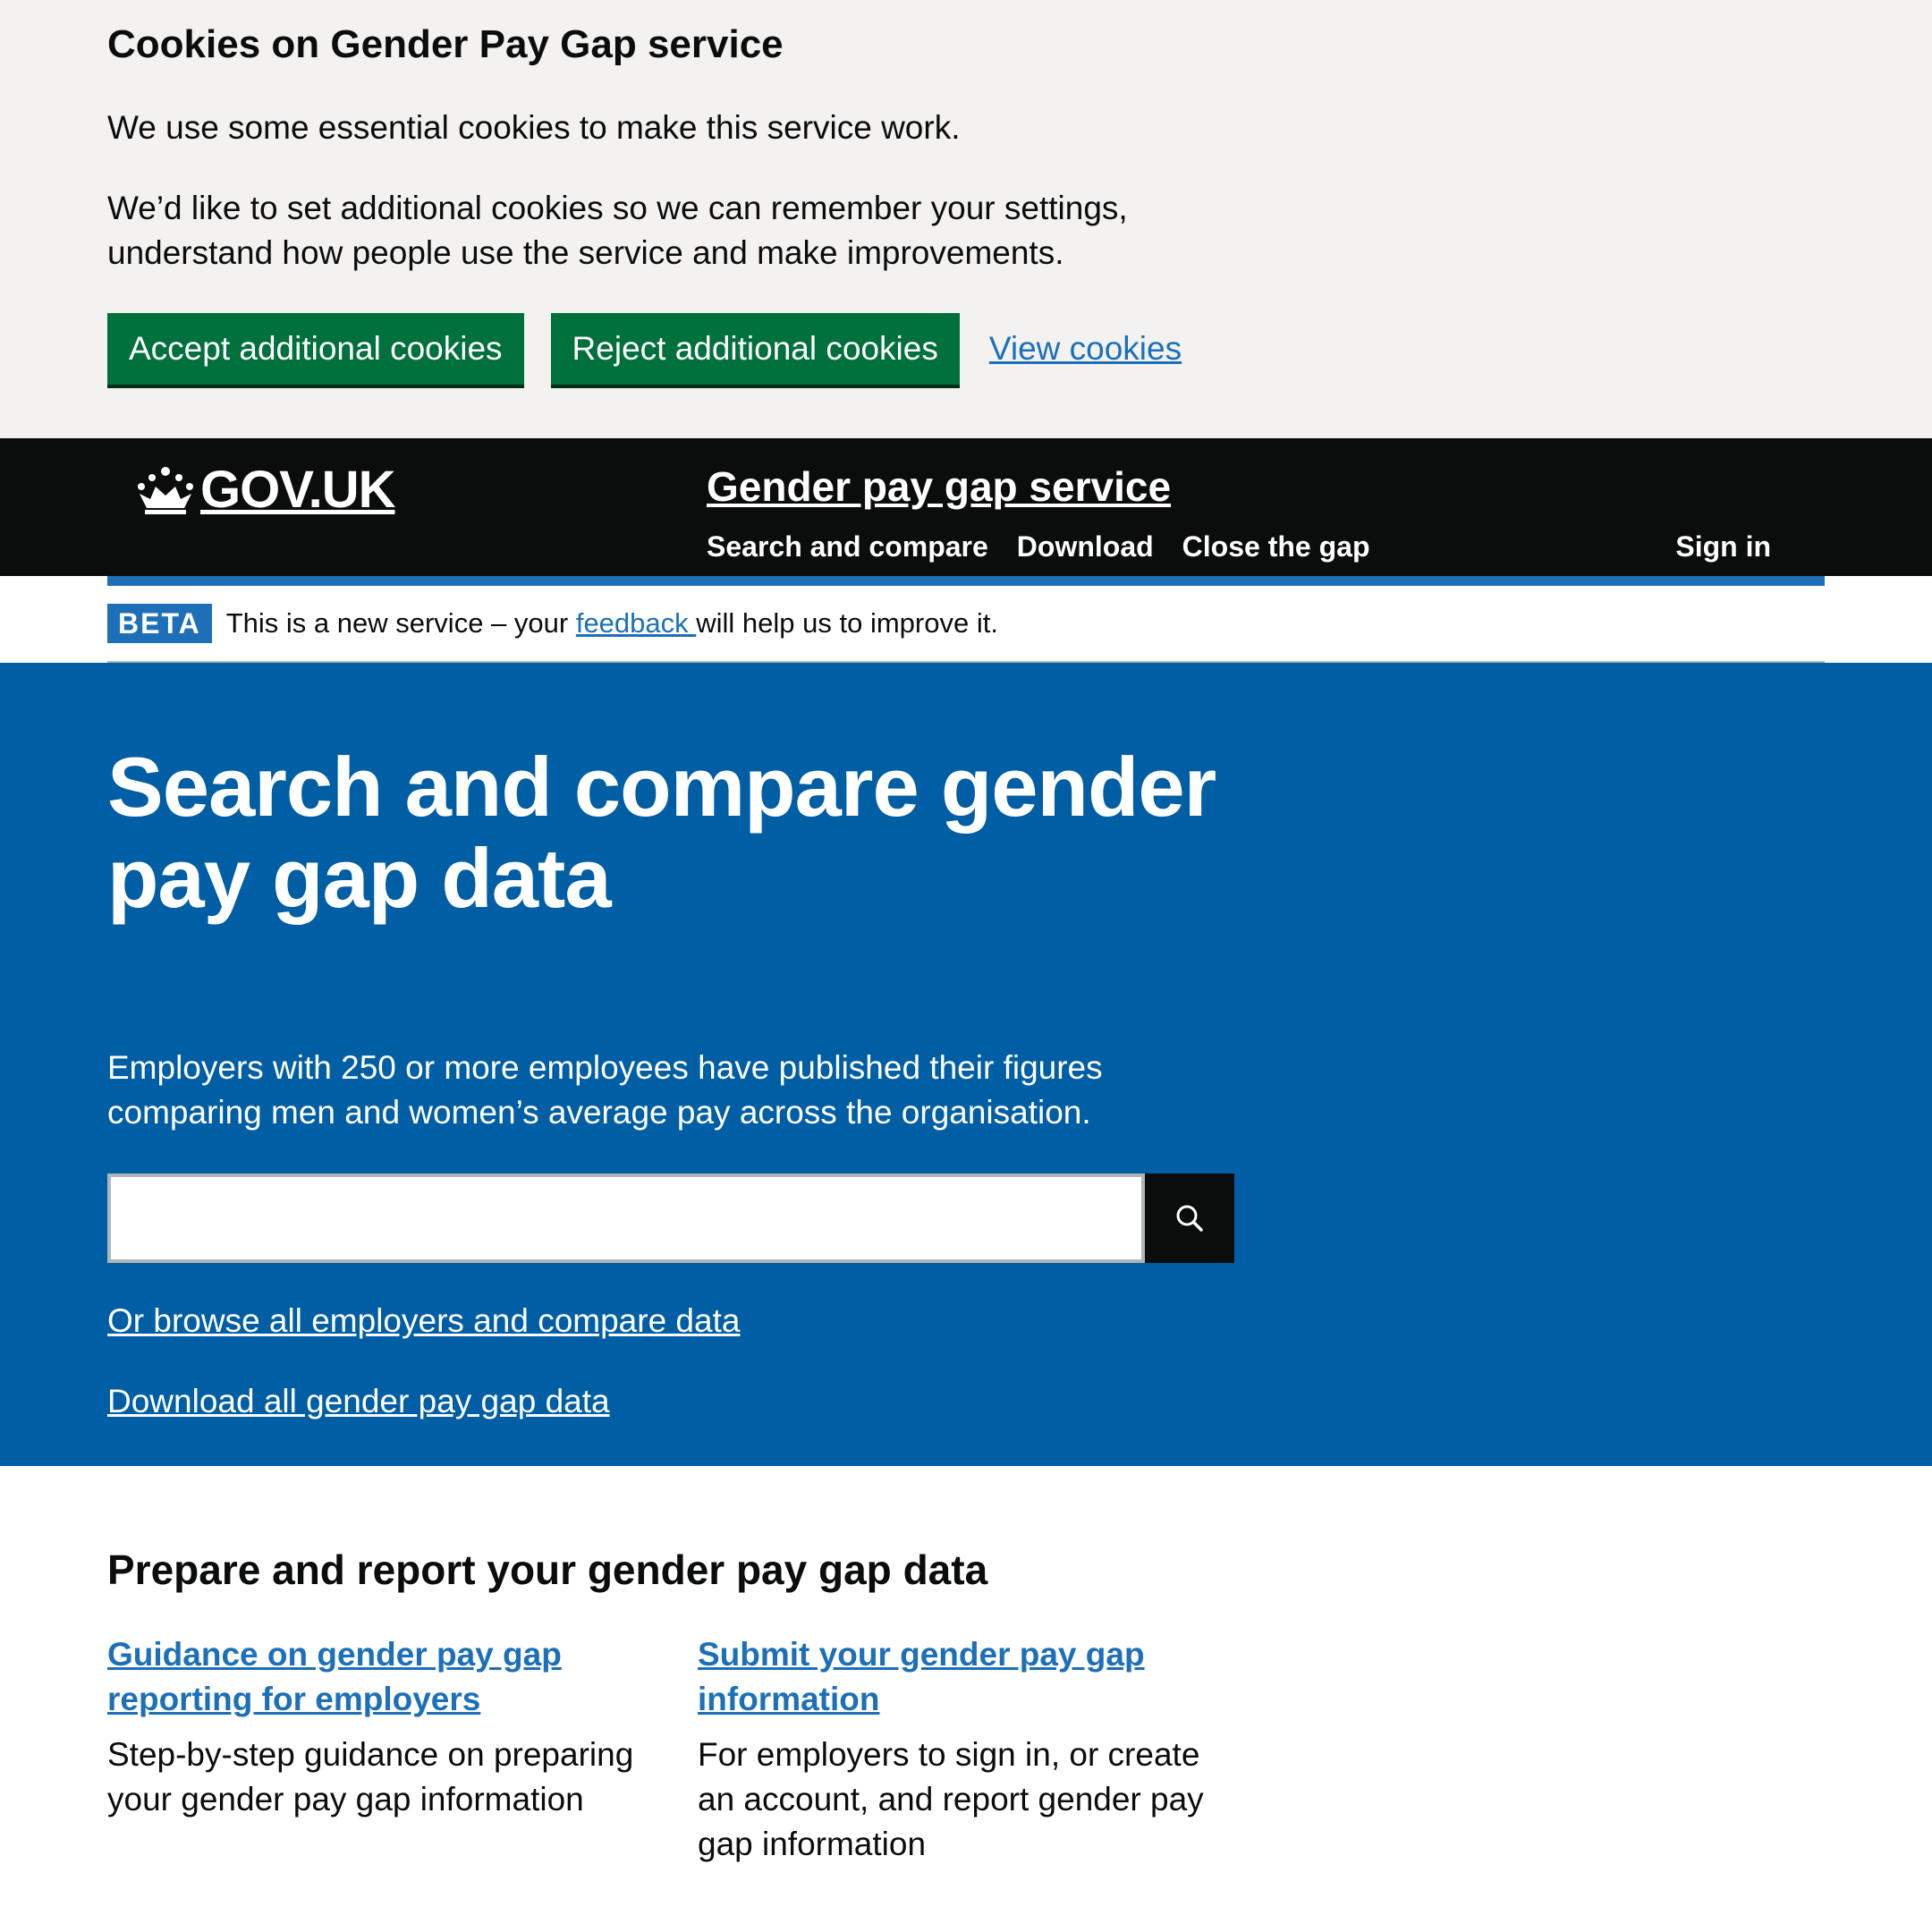 This screenshot has width=1932, height=1932. Describe the element at coordinates (966, 1401) in the screenshot. I see `download-data-link: Download all gender pay gap data` at that location.